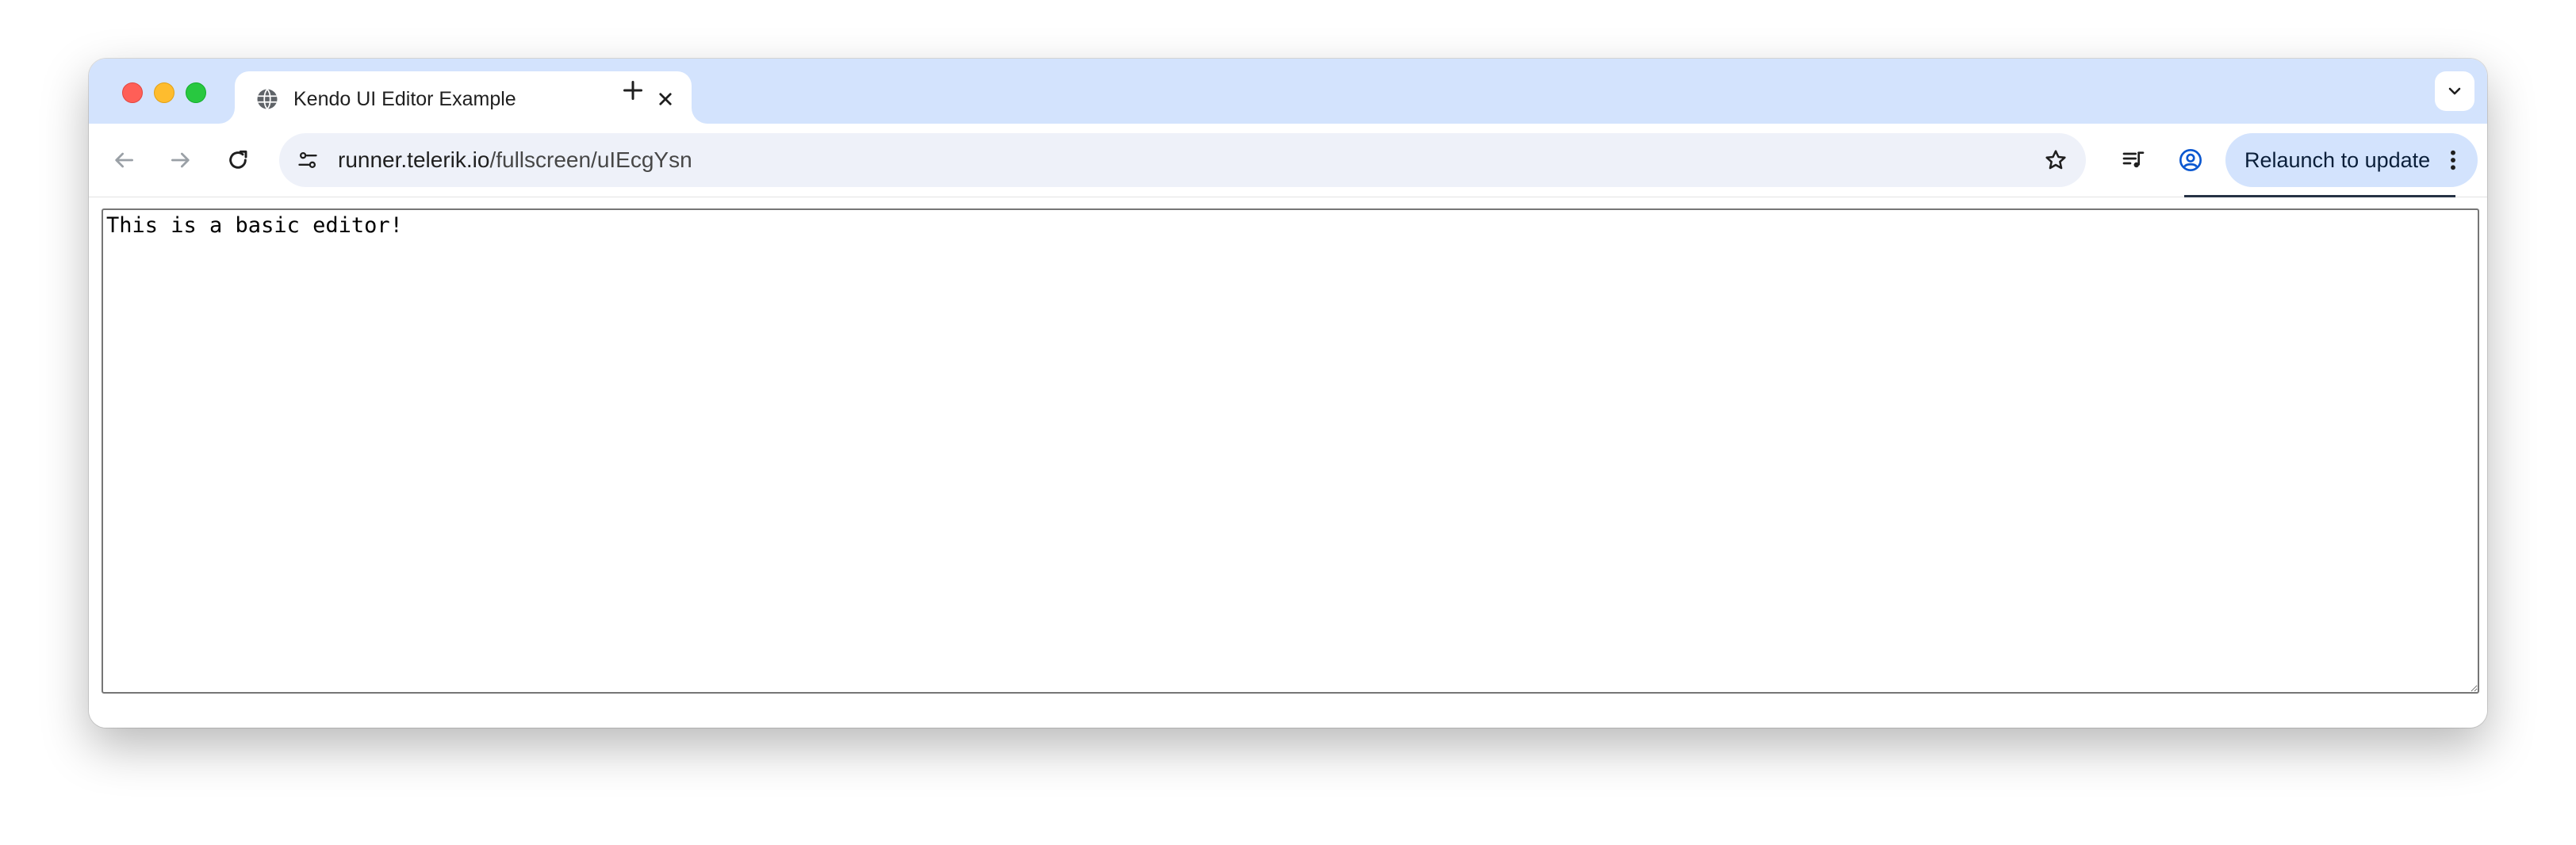 The height and width of the screenshot is (845, 2576). What do you see at coordinates (1182, 160) in the screenshot?
I see `address-bar: runner.telerik.io/fullscreen/uIEcgYsn` at bounding box center [1182, 160].